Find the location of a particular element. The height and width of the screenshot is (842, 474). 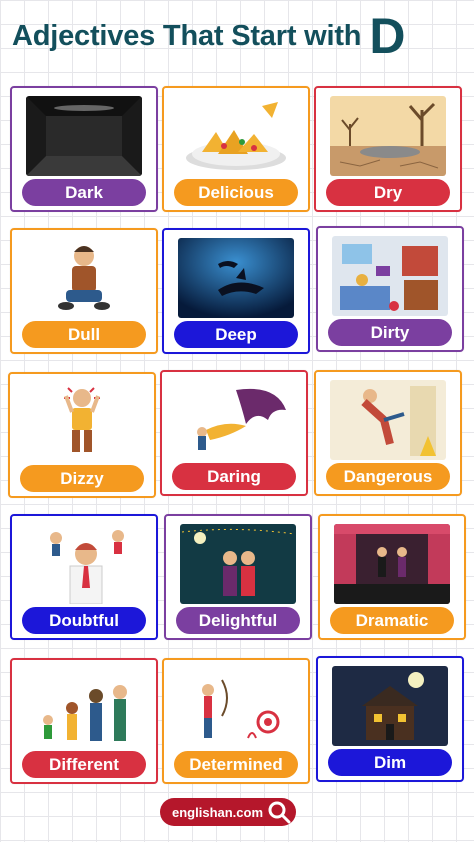

word-card: Delicious is located at coordinates (236, 149).